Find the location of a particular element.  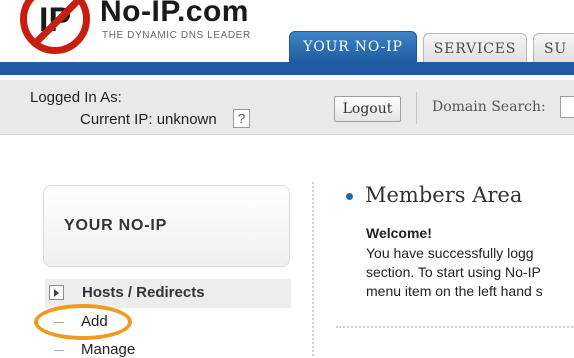

brand-name: No-IP.com is located at coordinates (174, 14).